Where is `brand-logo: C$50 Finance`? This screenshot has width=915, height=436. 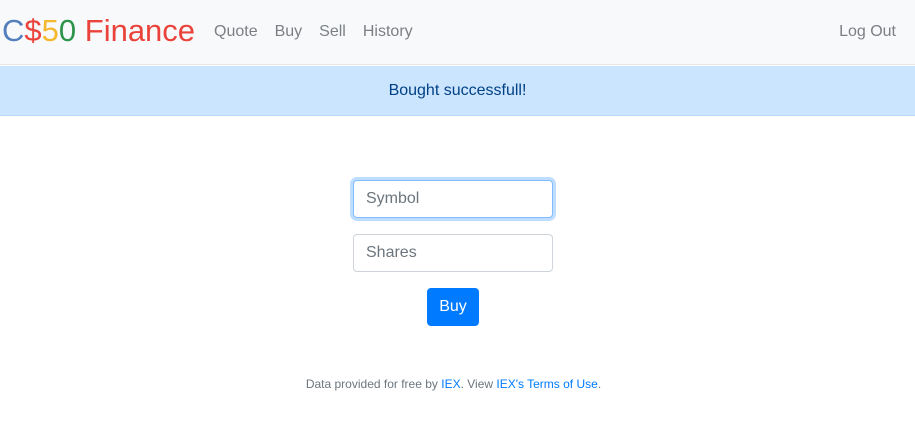 brand-logo: C$50 Finance is located at coordinates (98, 31).